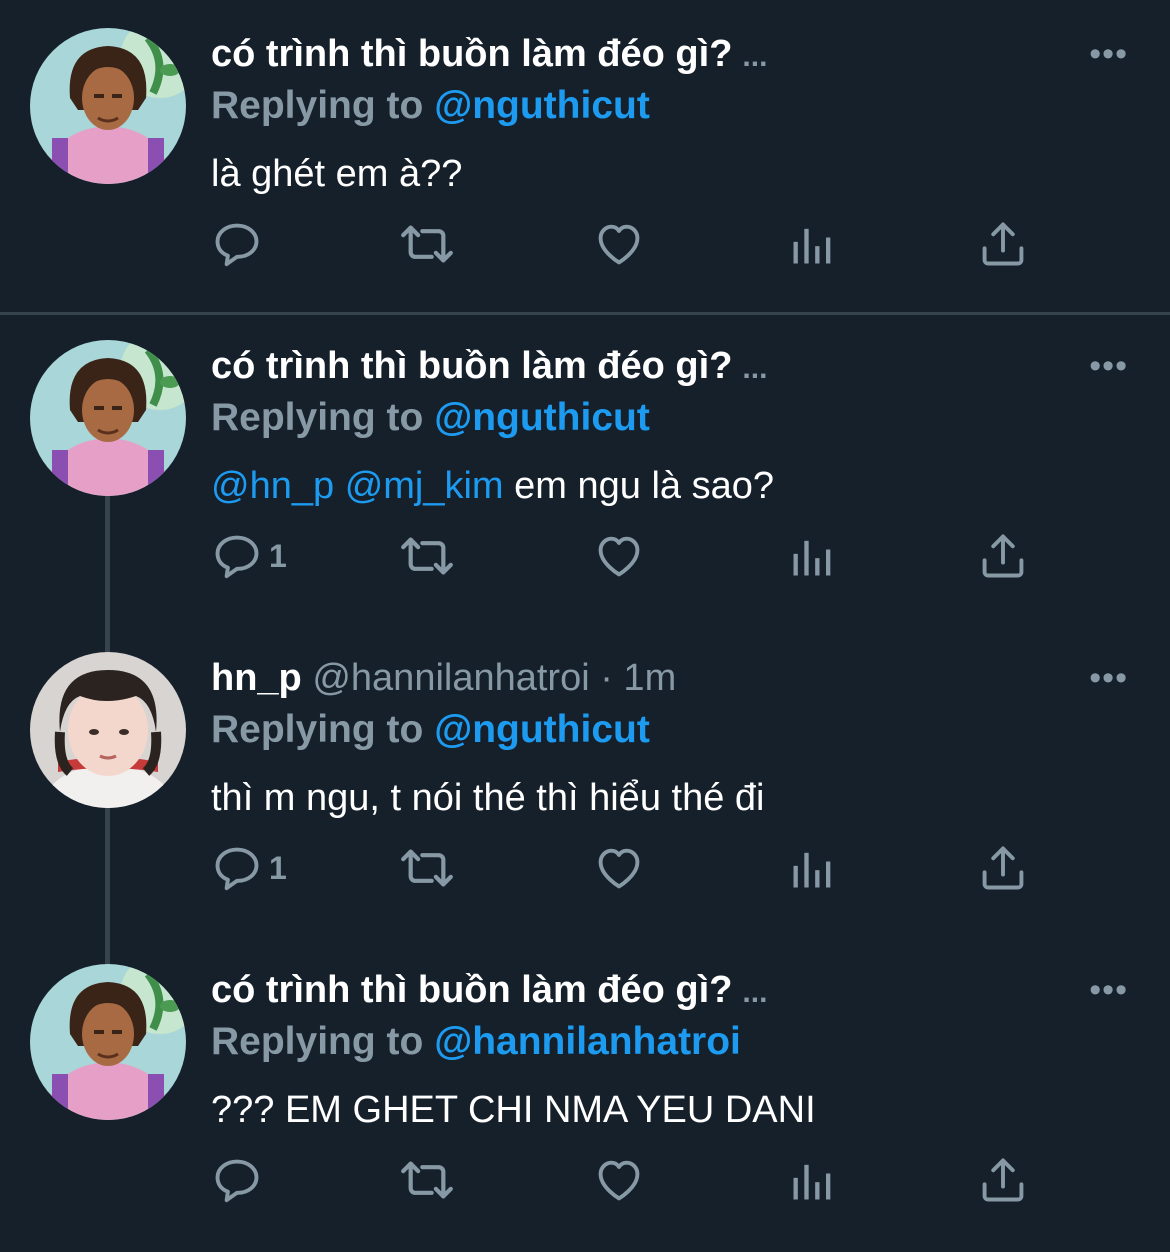  Describe the element at coordinates (644, 486) in the screenshot. I see `tweet-text-content: em ngu là sao?` at that location.